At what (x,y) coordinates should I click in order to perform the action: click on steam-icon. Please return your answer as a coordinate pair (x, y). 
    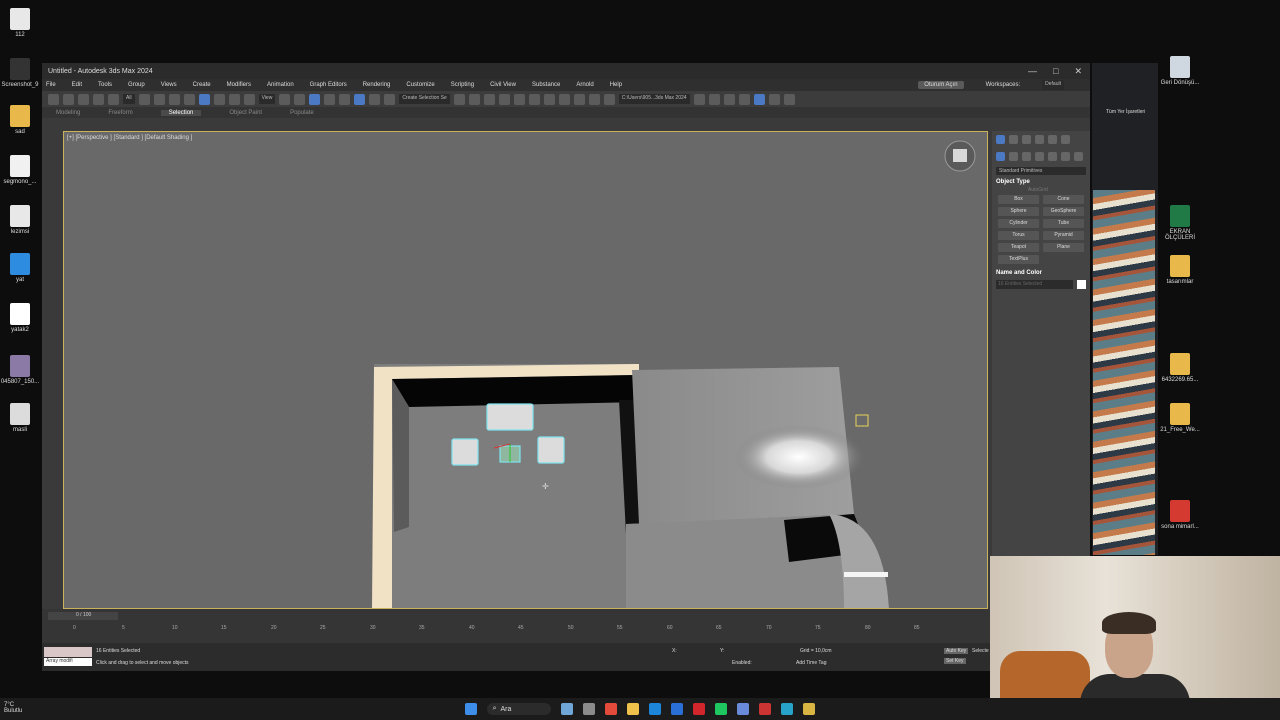
    Looking at the image, I should click on (743, 709).